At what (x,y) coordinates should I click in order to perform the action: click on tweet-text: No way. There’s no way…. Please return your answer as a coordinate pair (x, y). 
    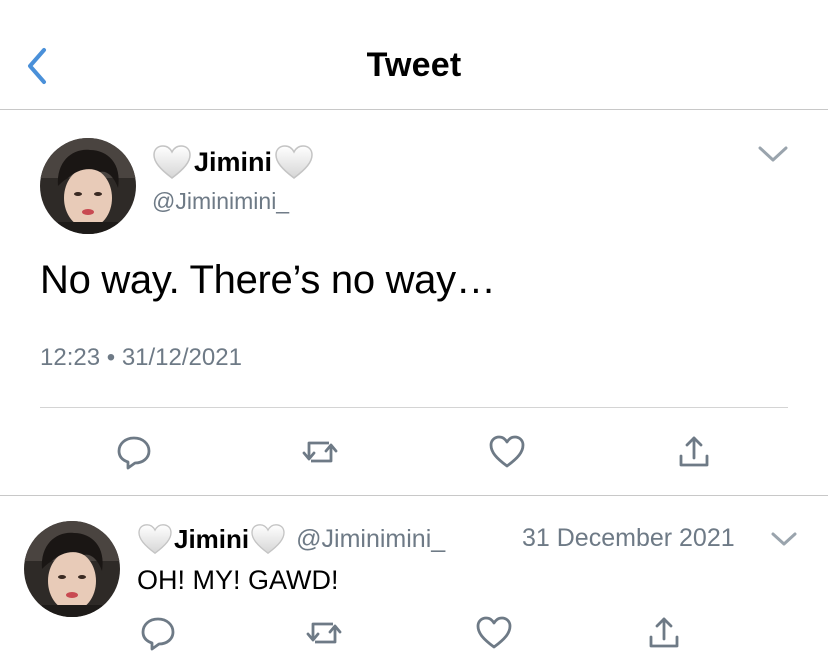
    Looking at the image, I should click on (268, 280).